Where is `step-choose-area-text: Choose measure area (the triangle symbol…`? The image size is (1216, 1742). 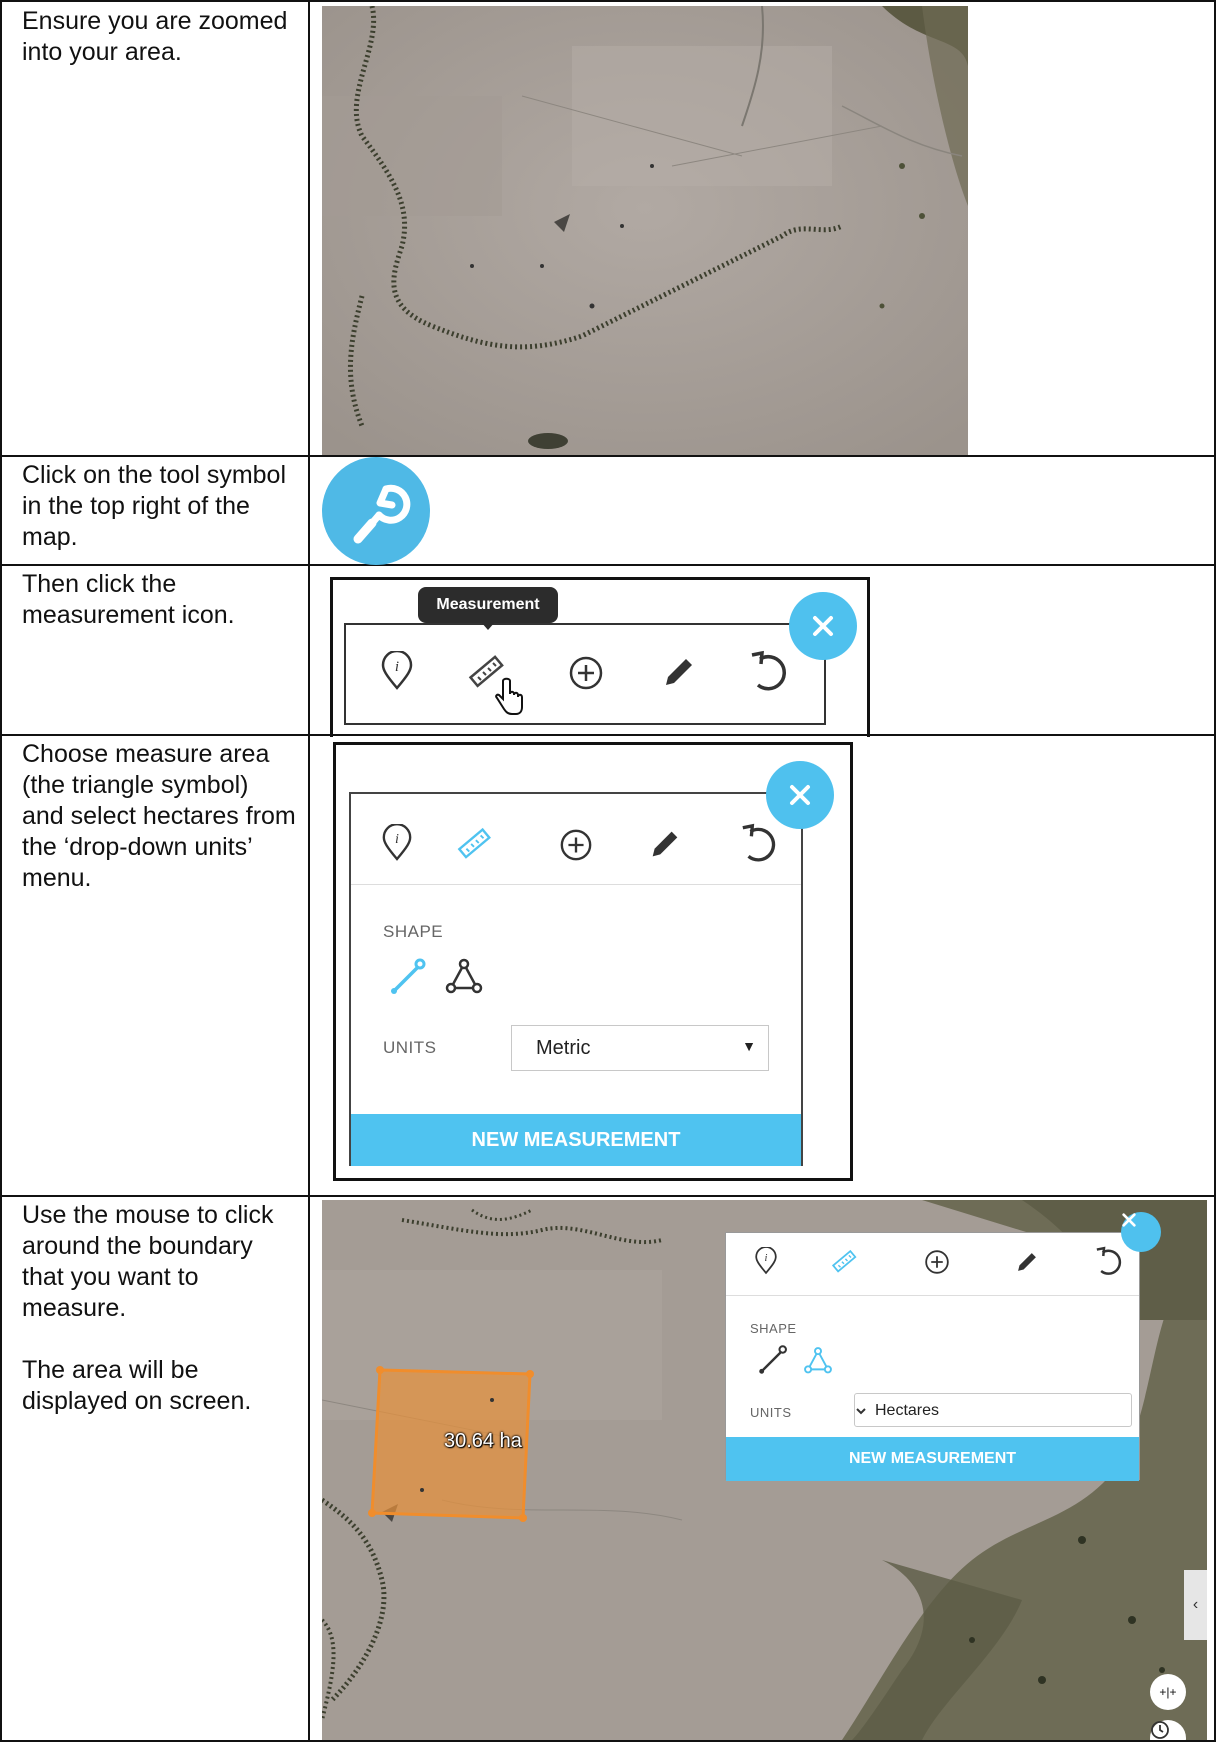 step-choose-area-text: Choose measure area (the triangle symbol… is located at coordinates (159, 816).